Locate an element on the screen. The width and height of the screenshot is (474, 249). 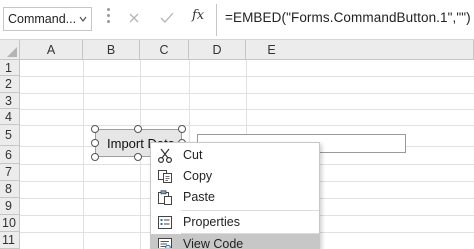
column-header-b: B is located at coordinates (111, 50).